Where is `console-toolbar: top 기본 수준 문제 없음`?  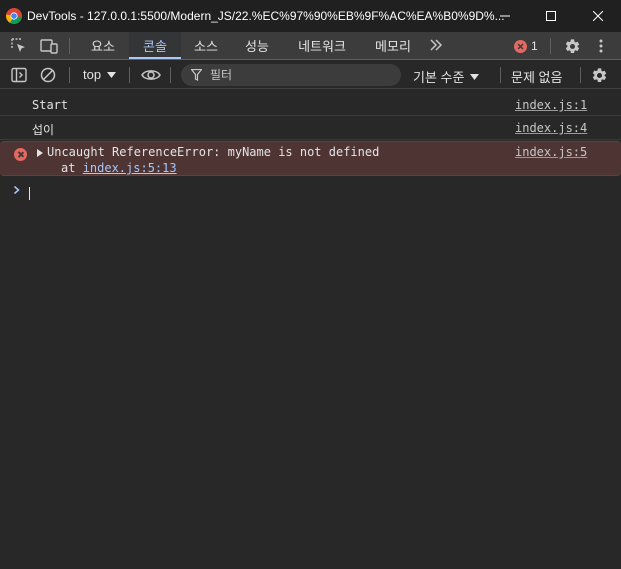
console-toolbar: top 기본 수준 문제 없음 is located at coordinates (310, 75).